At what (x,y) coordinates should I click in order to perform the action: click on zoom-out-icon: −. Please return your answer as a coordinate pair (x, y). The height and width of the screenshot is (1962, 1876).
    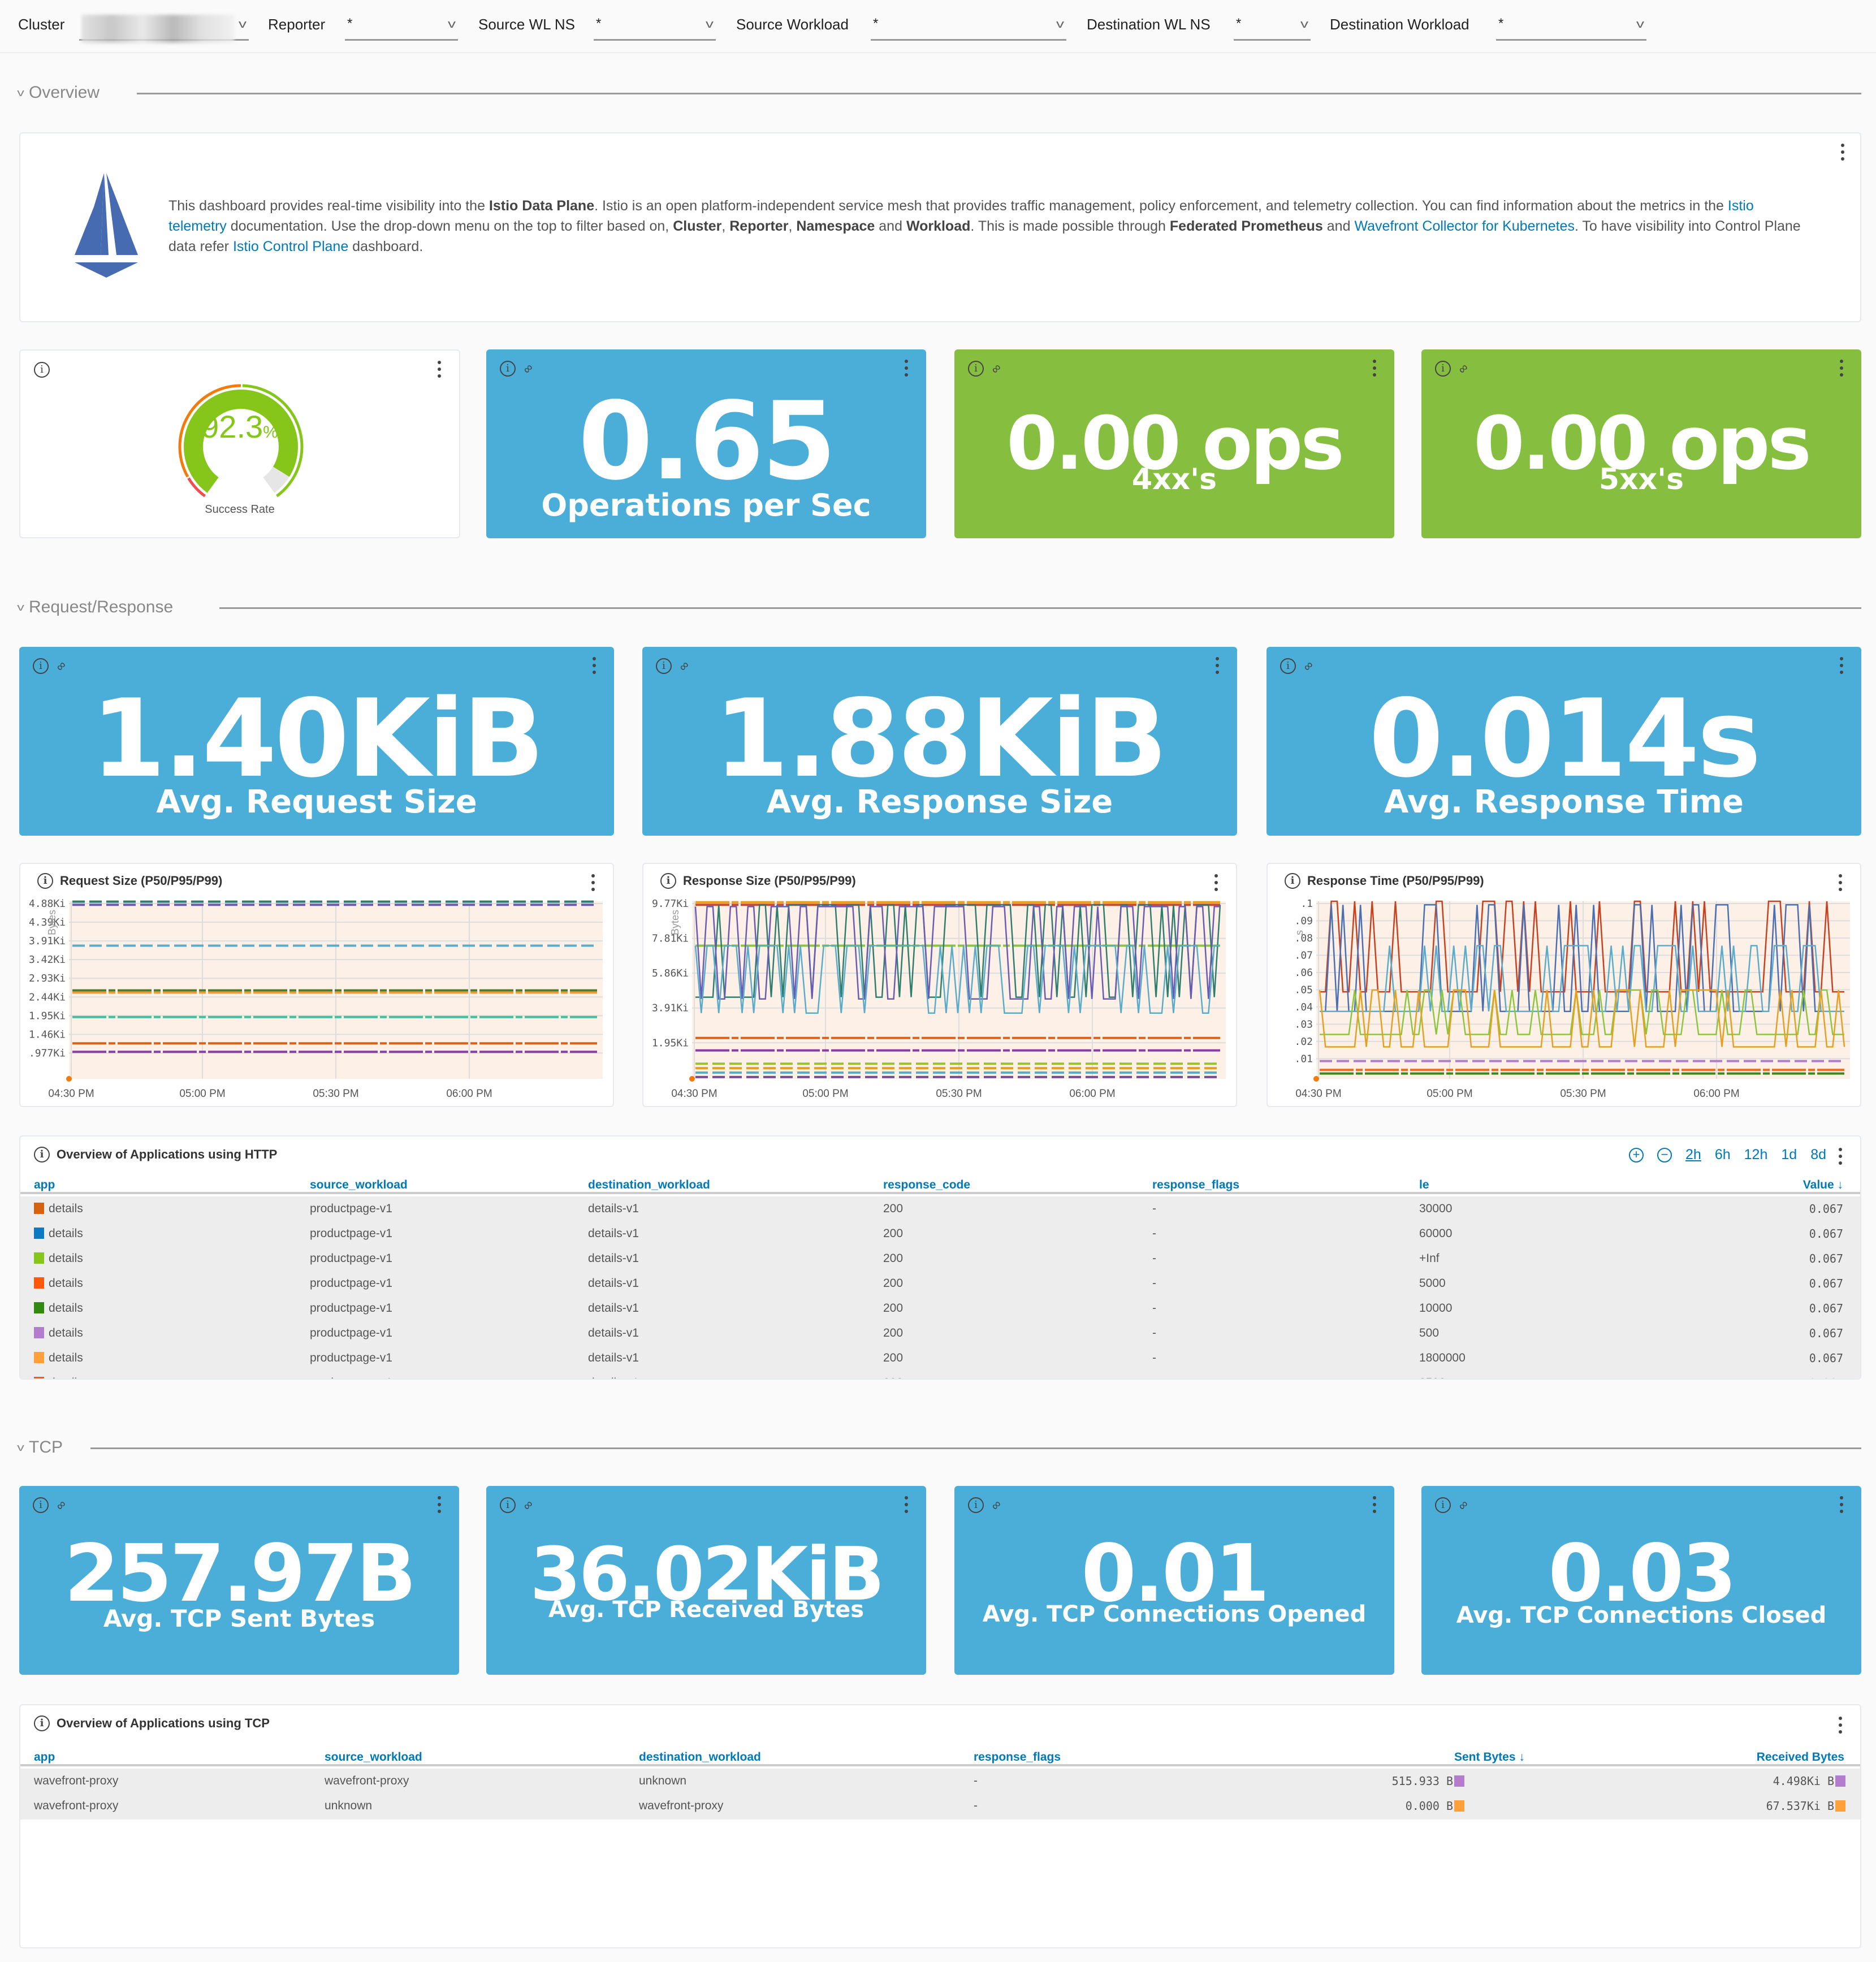
    Looking at the image, I should click on (1665, 1154).